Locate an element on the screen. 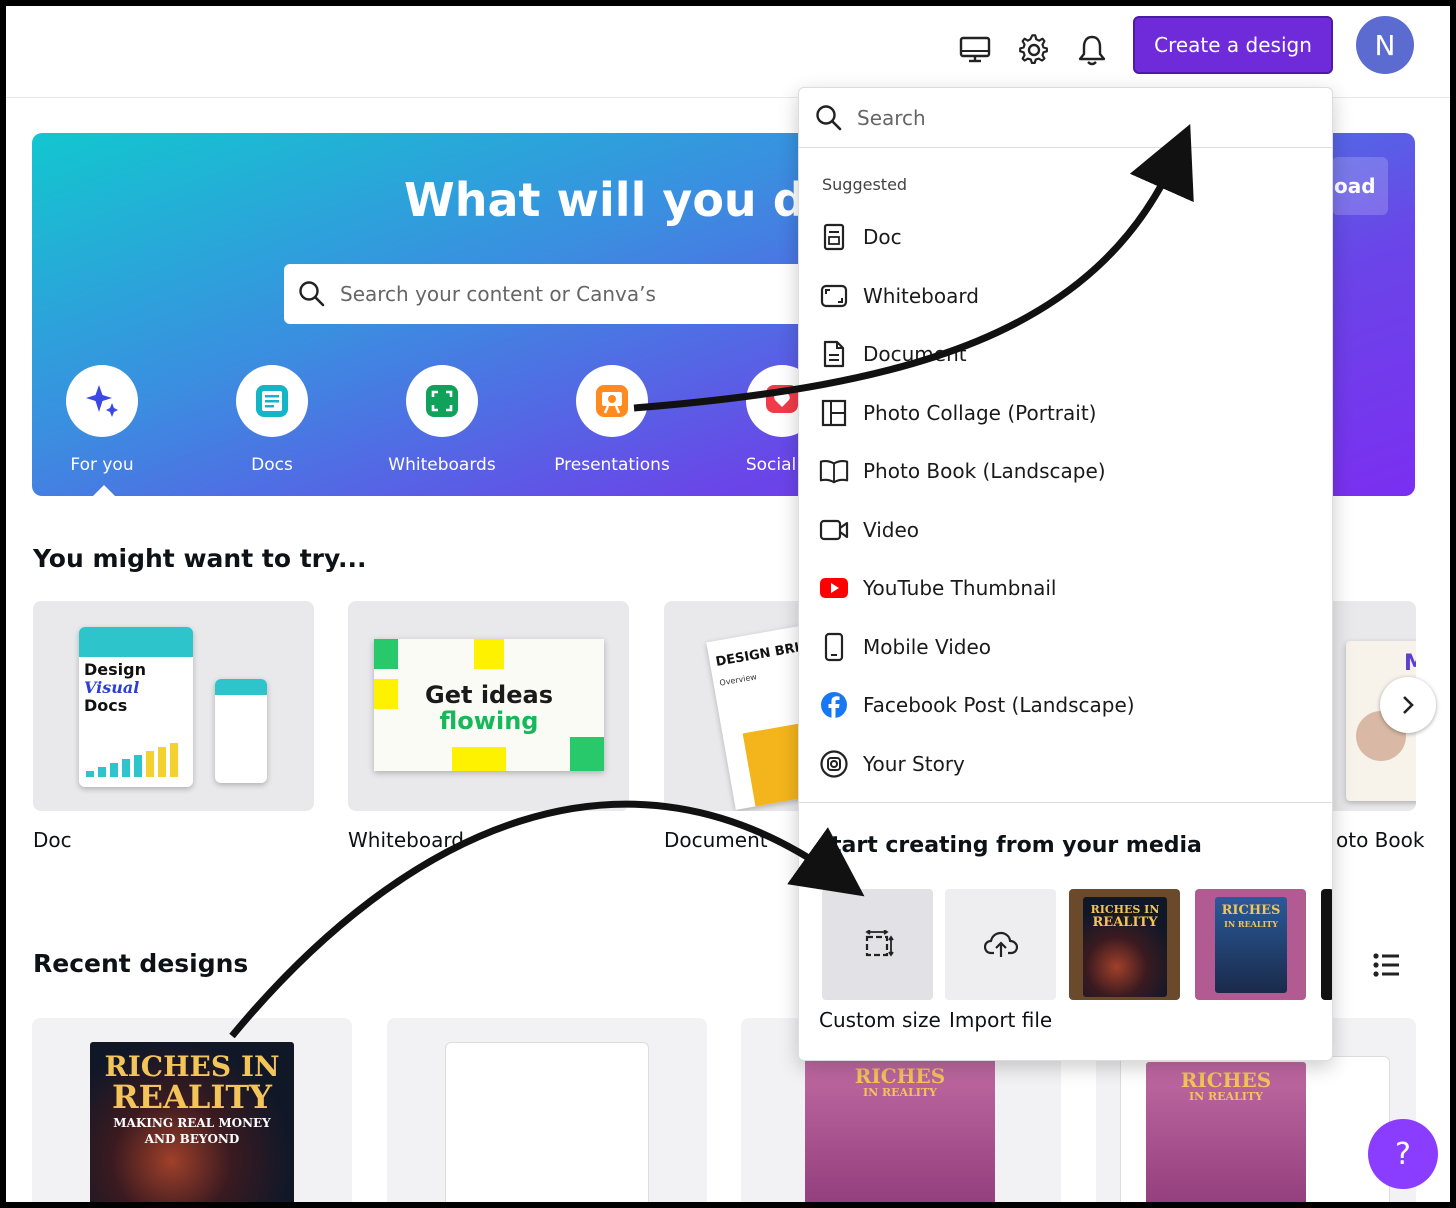  menu-item-doc: Doc is located at coordinates (1065, 237).